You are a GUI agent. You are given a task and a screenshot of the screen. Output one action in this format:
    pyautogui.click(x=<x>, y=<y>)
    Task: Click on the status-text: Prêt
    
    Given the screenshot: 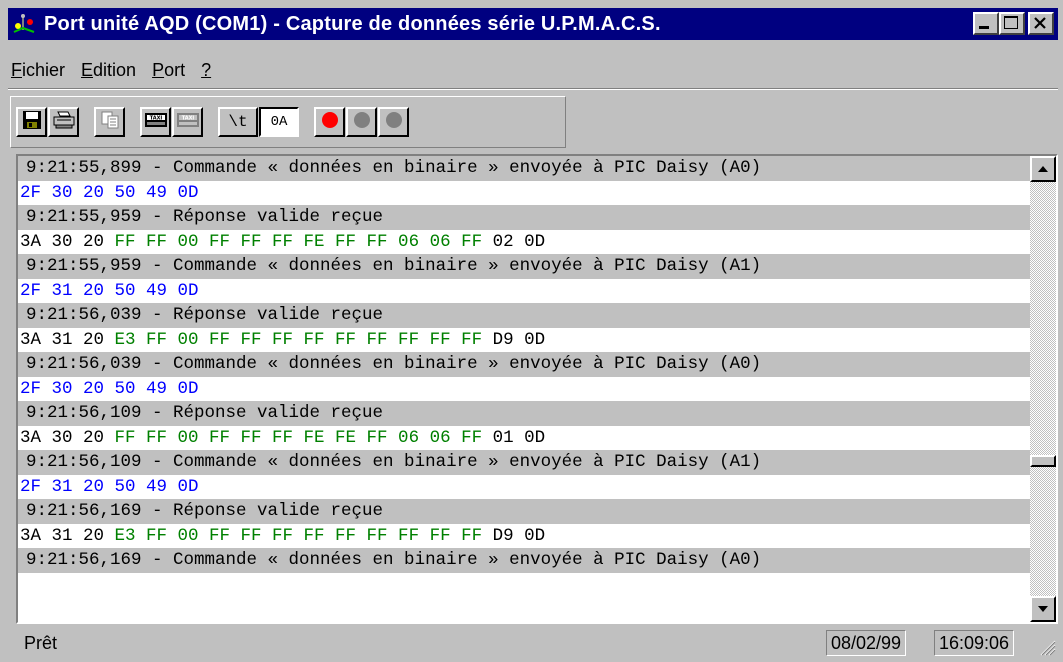 What is the action you would take?
    pyautogui.click(x=41, y=642)
    